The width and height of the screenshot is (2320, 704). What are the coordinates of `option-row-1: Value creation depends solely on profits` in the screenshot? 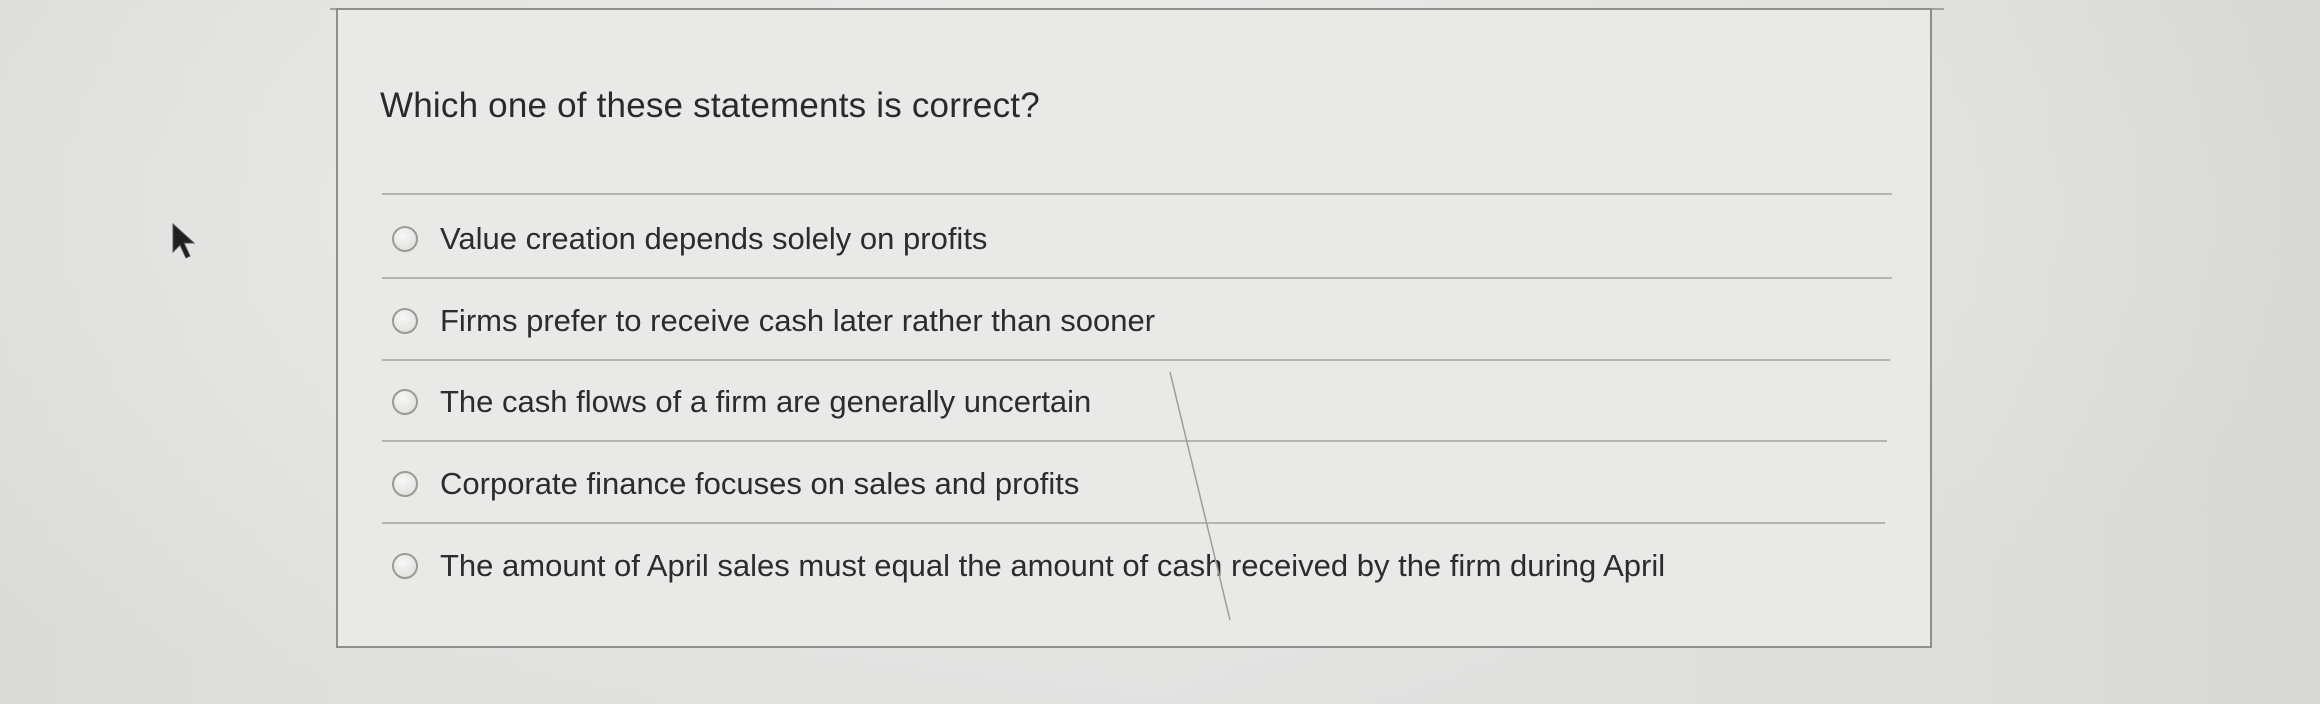 It's located at (689, 239).